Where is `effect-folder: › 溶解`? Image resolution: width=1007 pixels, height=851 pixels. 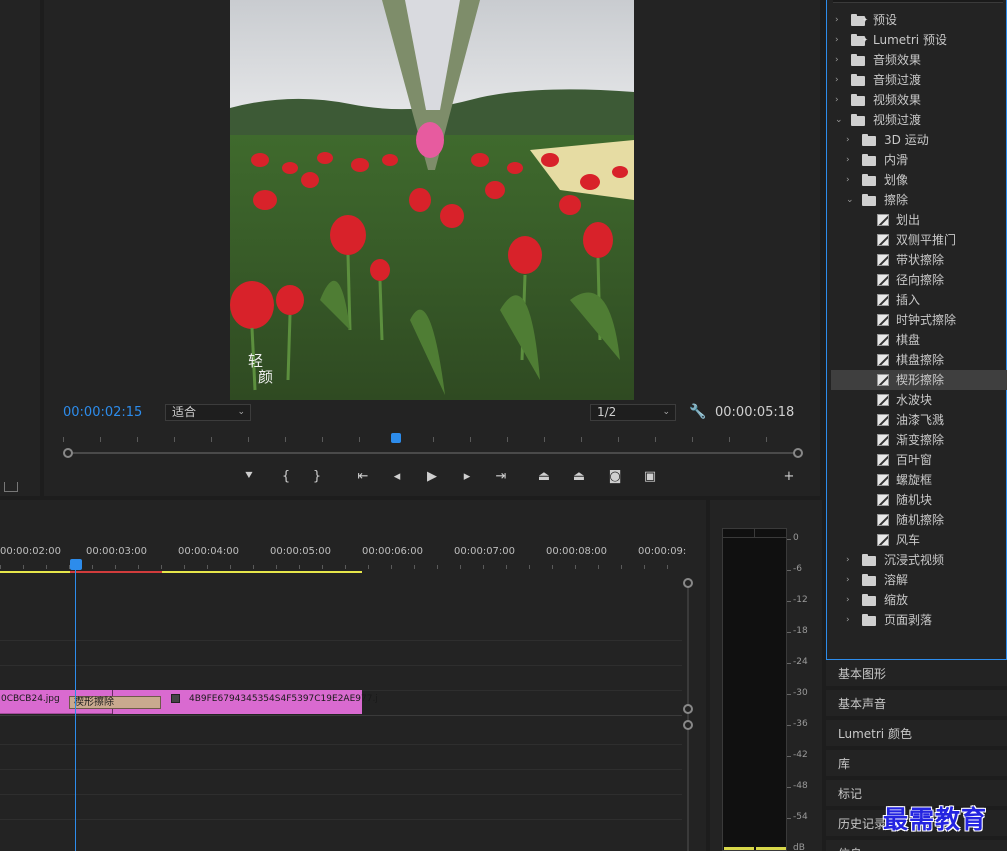 effect-folder: › 溶解 is located at coordinates (919, 580).